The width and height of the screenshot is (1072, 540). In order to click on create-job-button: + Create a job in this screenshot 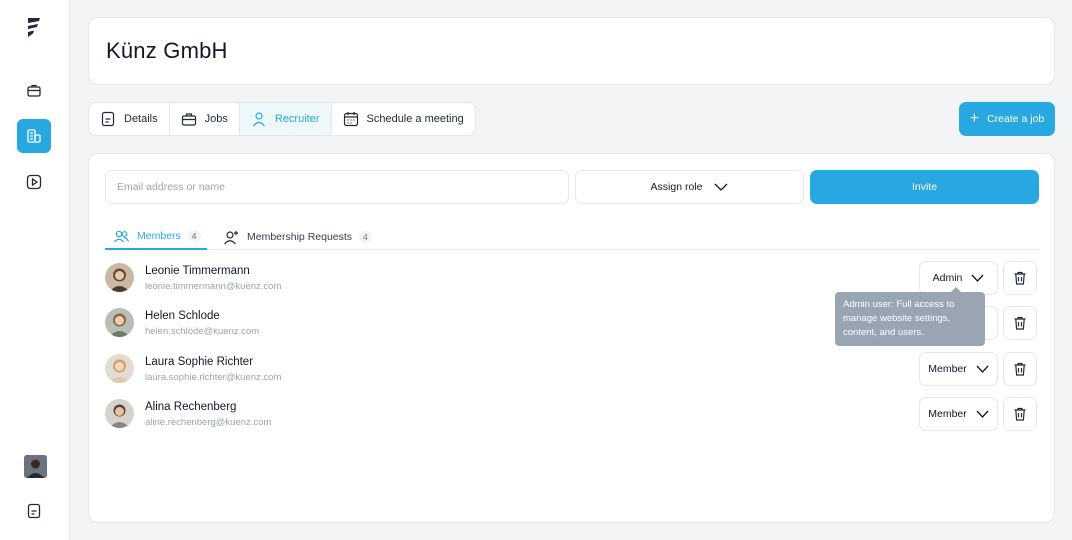, I will do `click(1007, 119)`.